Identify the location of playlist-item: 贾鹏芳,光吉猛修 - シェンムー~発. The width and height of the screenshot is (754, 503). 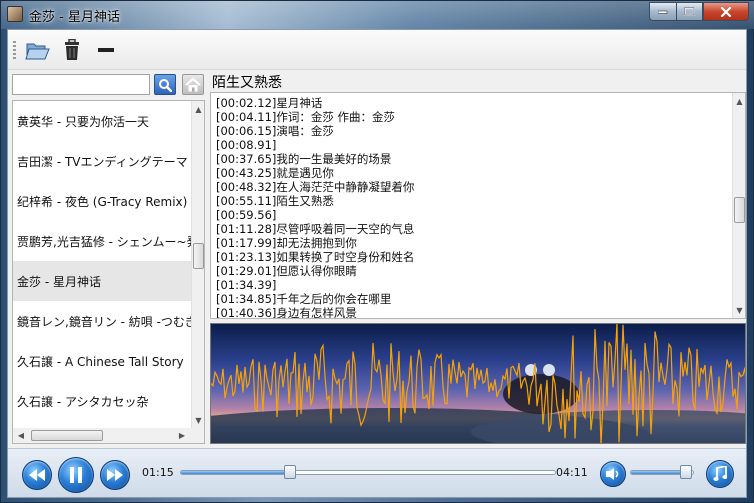
(102, 241).